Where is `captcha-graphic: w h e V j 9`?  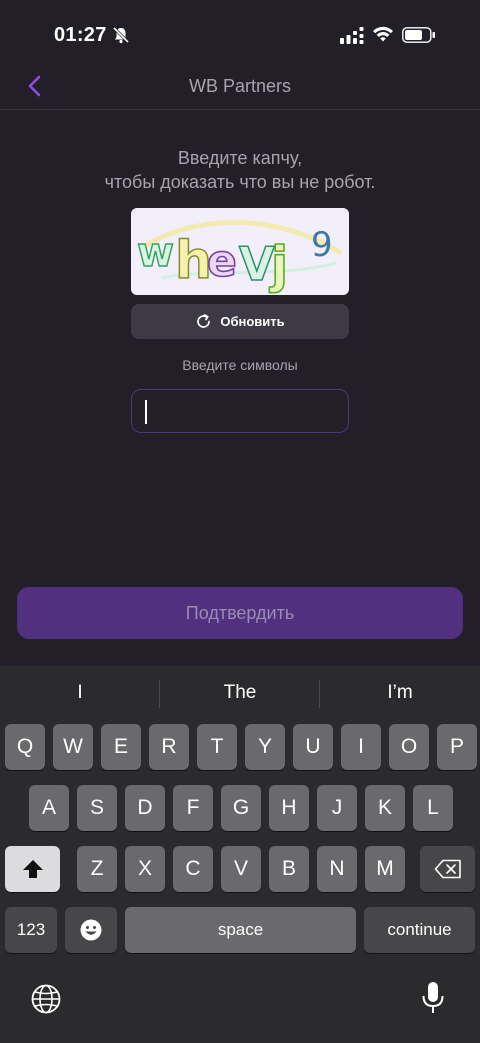
captcha-graphic: w h e V j 9 is located at coordinates (239, 257).